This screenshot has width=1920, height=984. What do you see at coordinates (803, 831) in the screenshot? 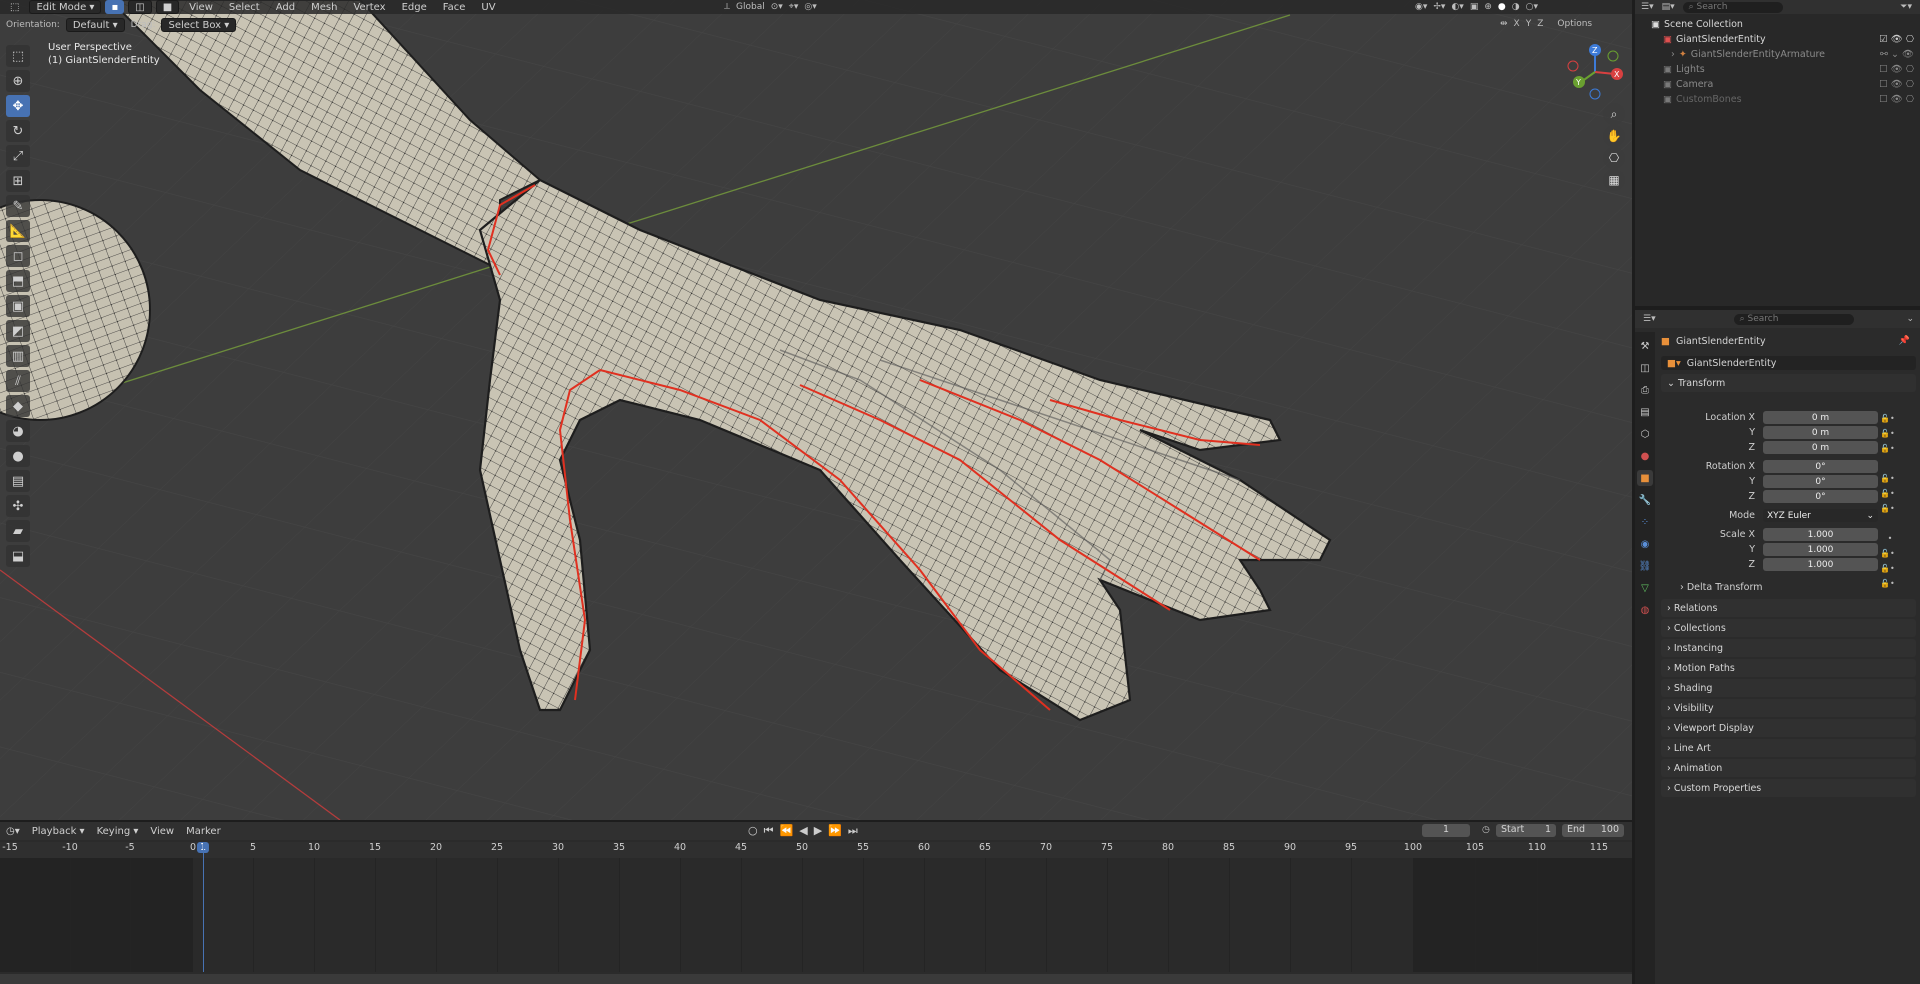
I see `play-reverse-icon: ◀` at bounding box center [803, 831].